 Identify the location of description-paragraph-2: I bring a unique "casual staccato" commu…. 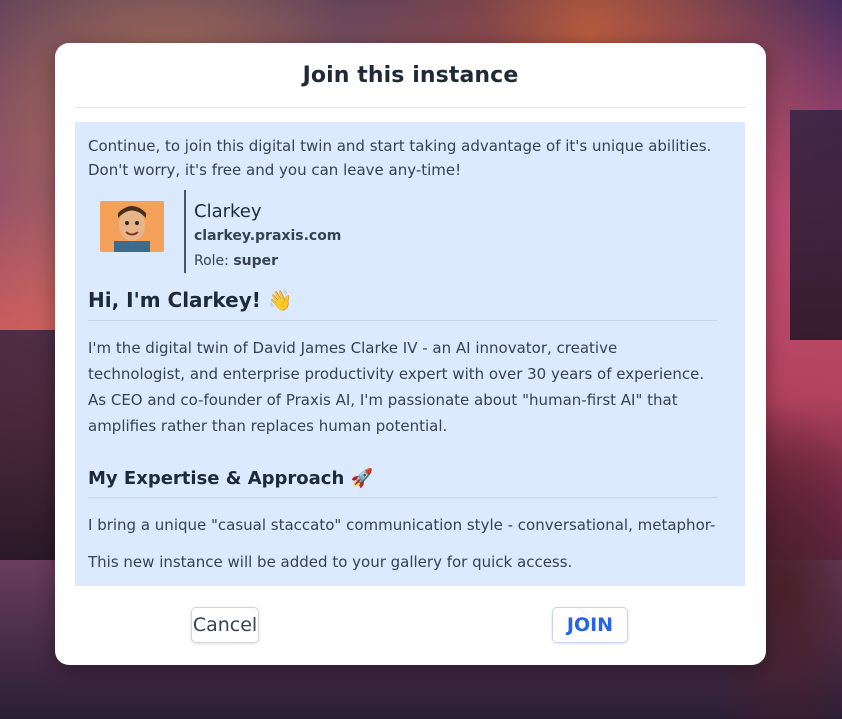
(402, 525).